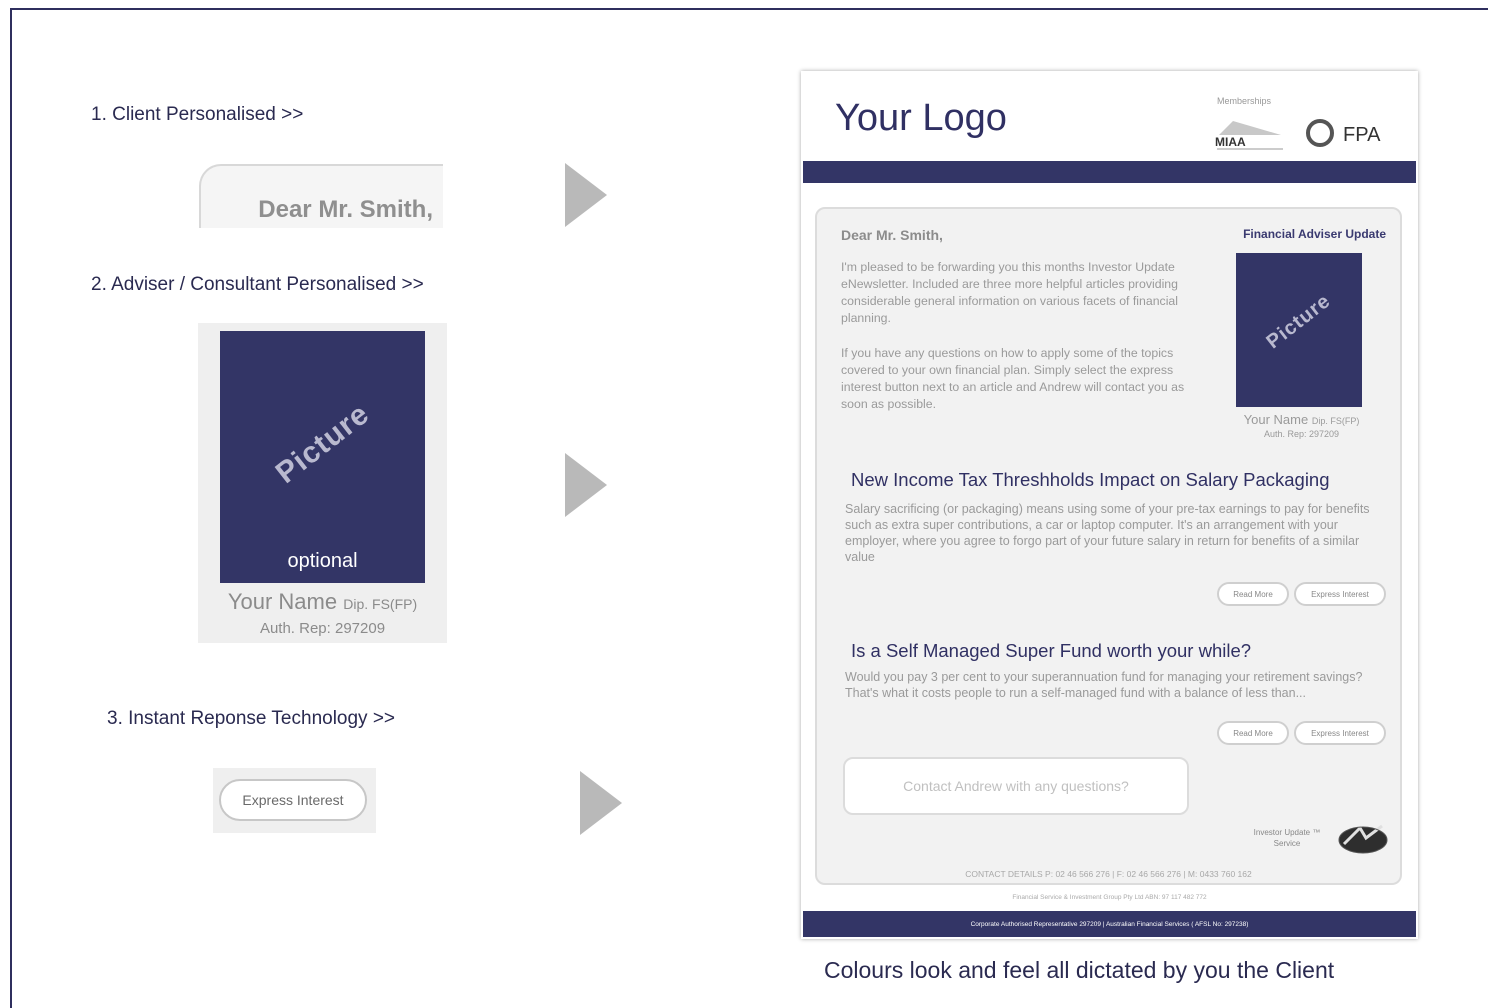 The width and height of the screenshot is (1488, 1008). I want to click on express-interest-button: Express Interest, so click(293, 800).